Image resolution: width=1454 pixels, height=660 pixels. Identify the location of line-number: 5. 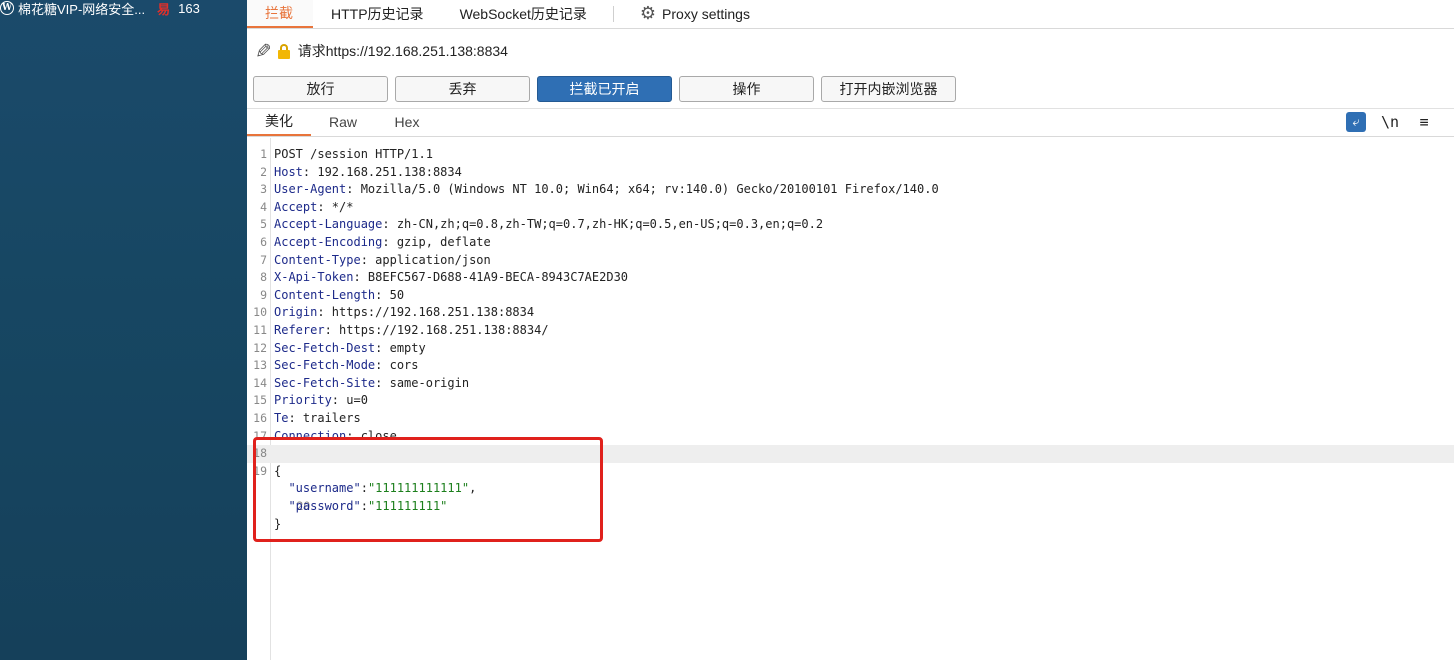
(263, 224).